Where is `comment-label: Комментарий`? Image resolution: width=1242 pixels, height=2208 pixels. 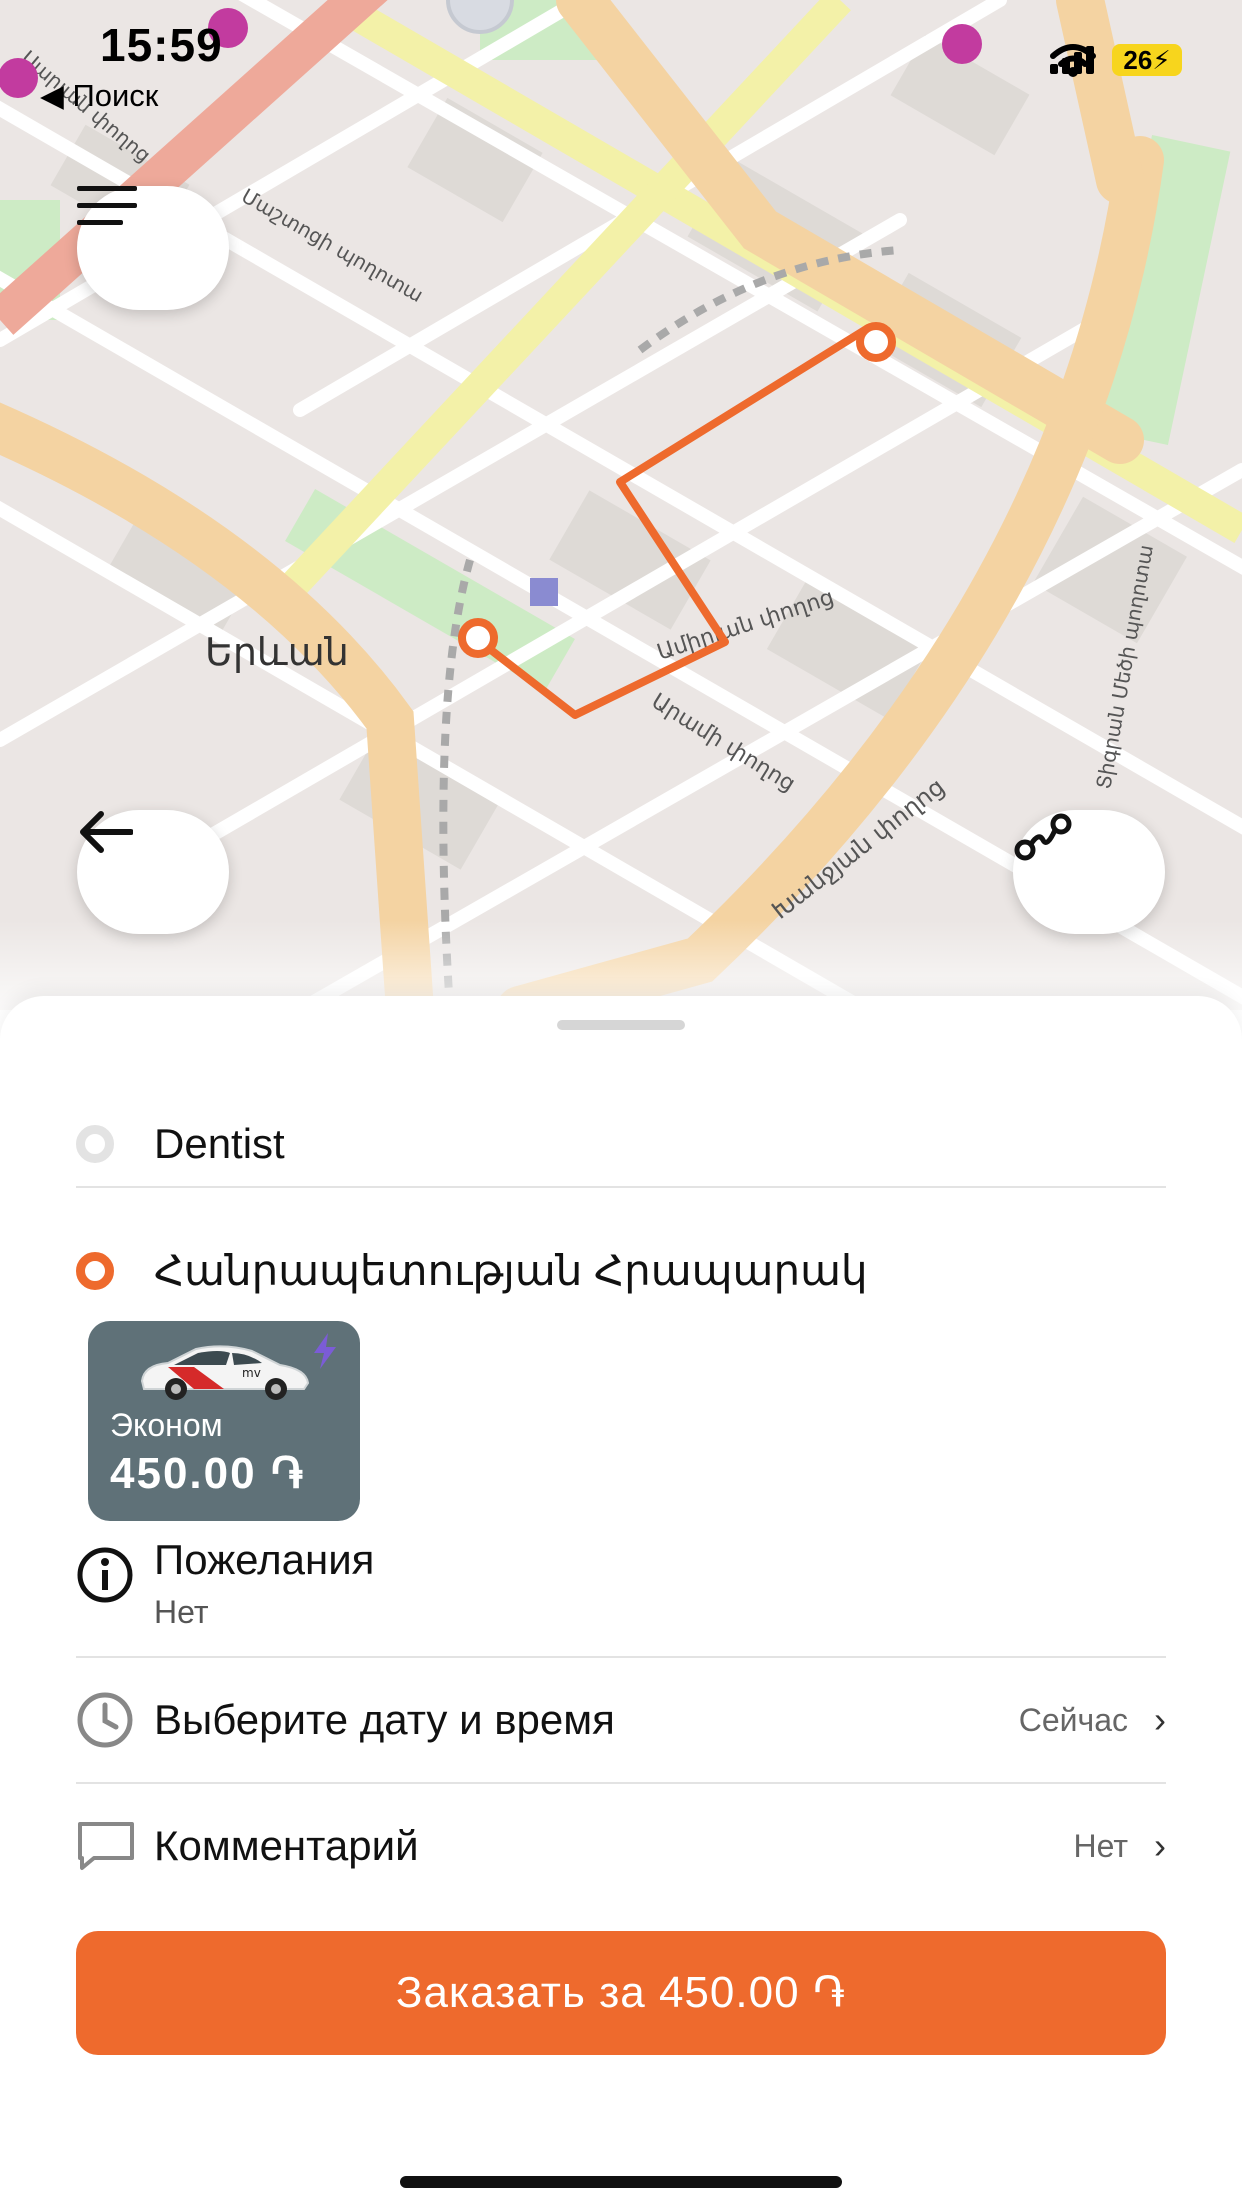 comment-label: Комментарий is located at coordinates (286, 1845).